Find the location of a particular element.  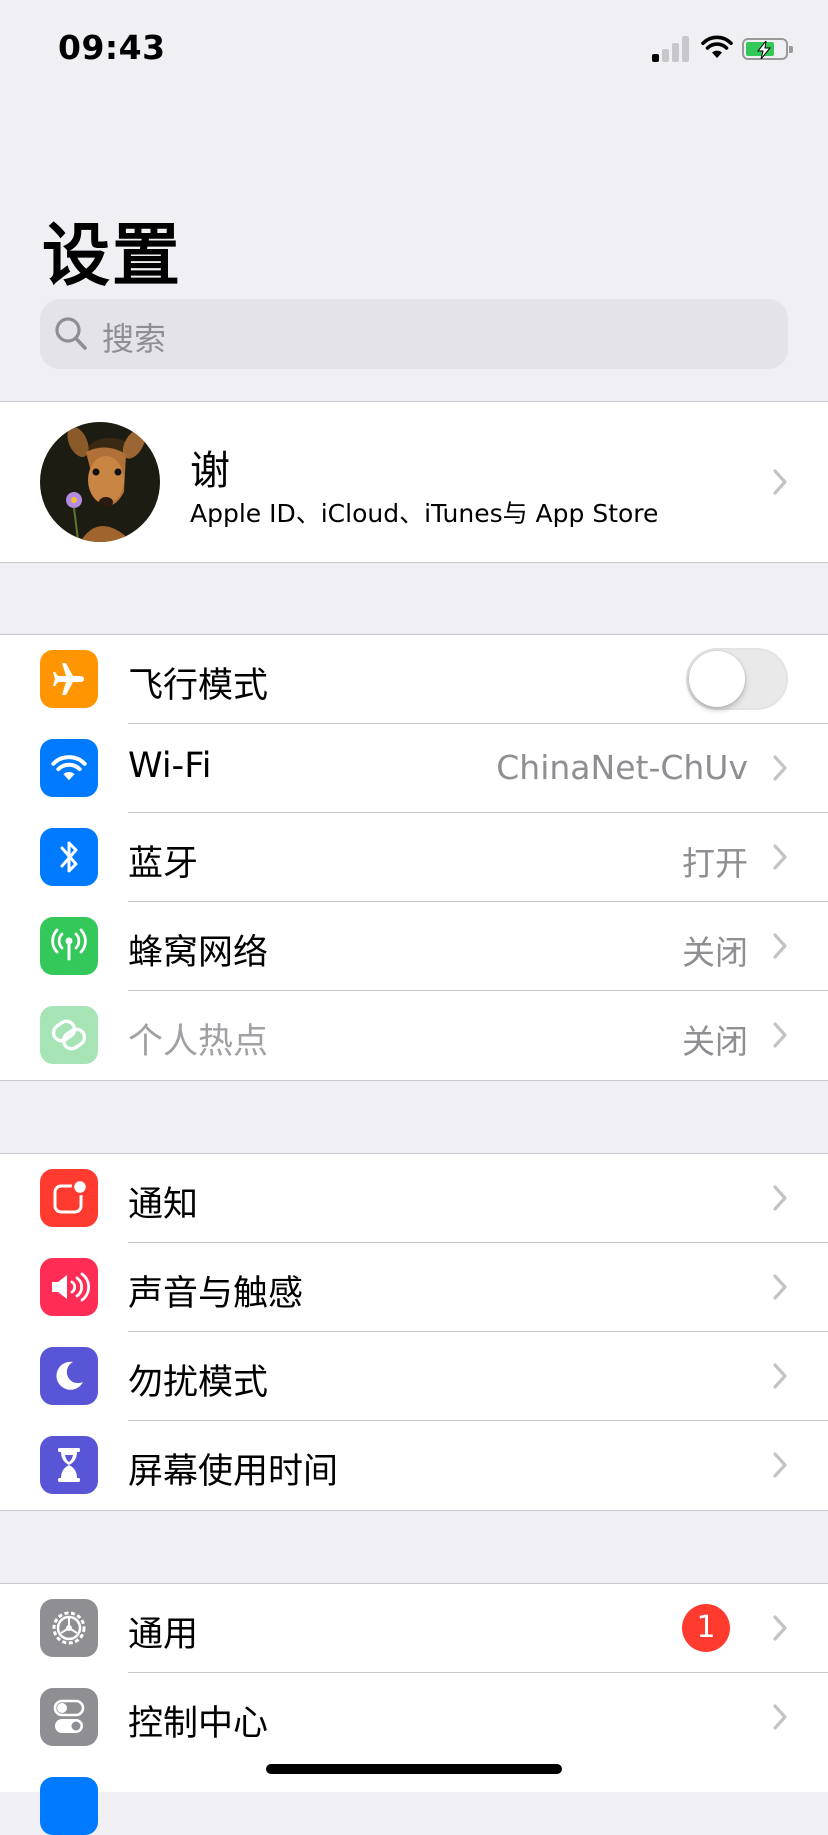

row-label: 控制中心 is located at coordinates (198, 1724).